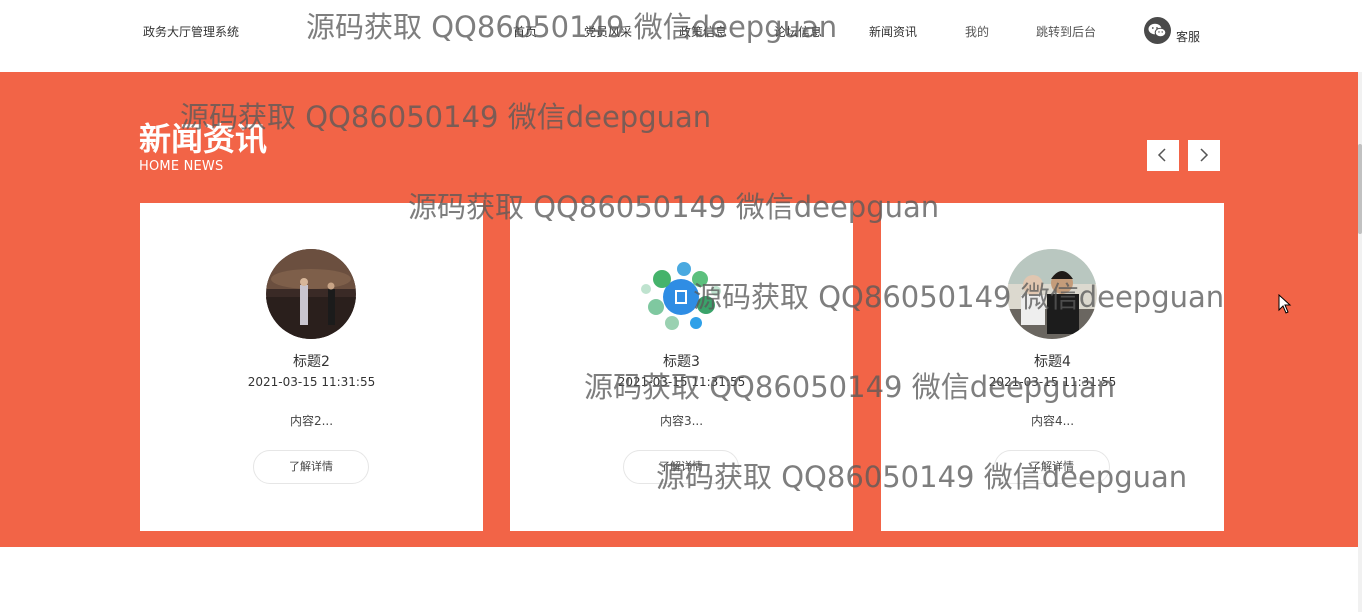 The image size is (1362, 612). Describe the element at coordinates (1052, 361) in the screenshot. I see `news-title: 标题4` at that location.